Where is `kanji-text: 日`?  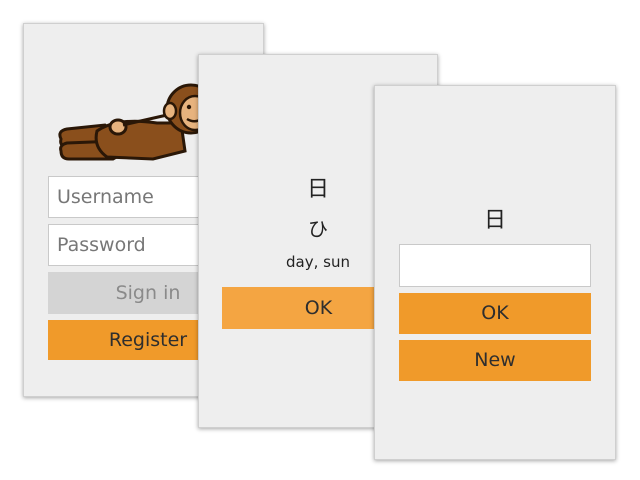 kanji-text: 日 is located at coordinates (494, 220).